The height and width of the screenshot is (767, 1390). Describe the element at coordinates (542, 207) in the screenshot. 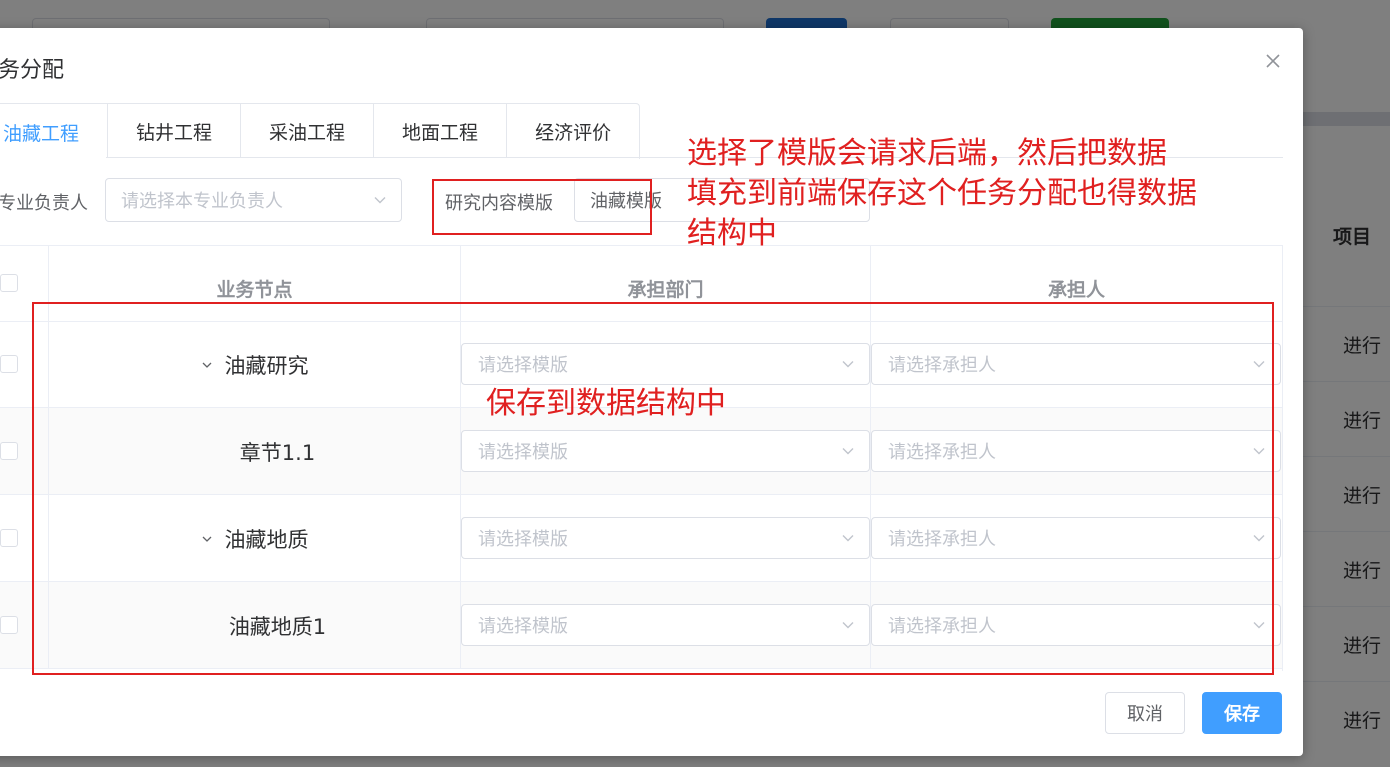

I see `annotation-box-template` at that location.